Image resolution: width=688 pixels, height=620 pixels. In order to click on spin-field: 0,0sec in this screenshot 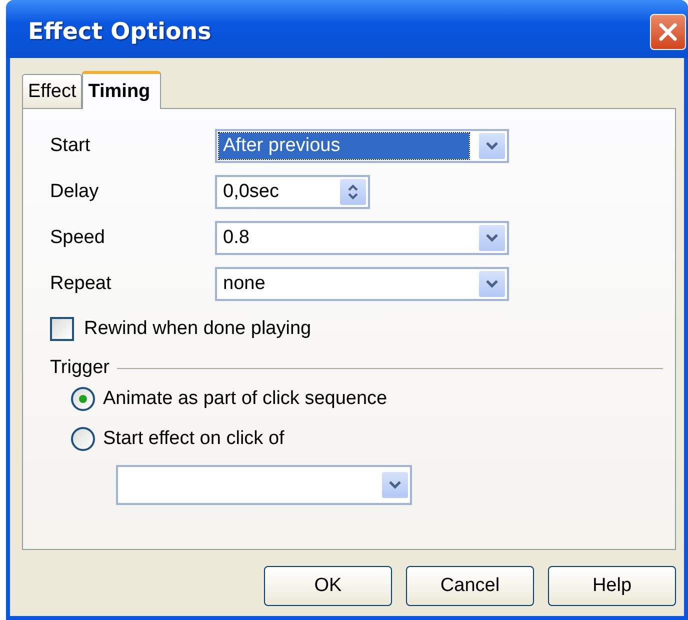, I will do `click(292, 192)`.